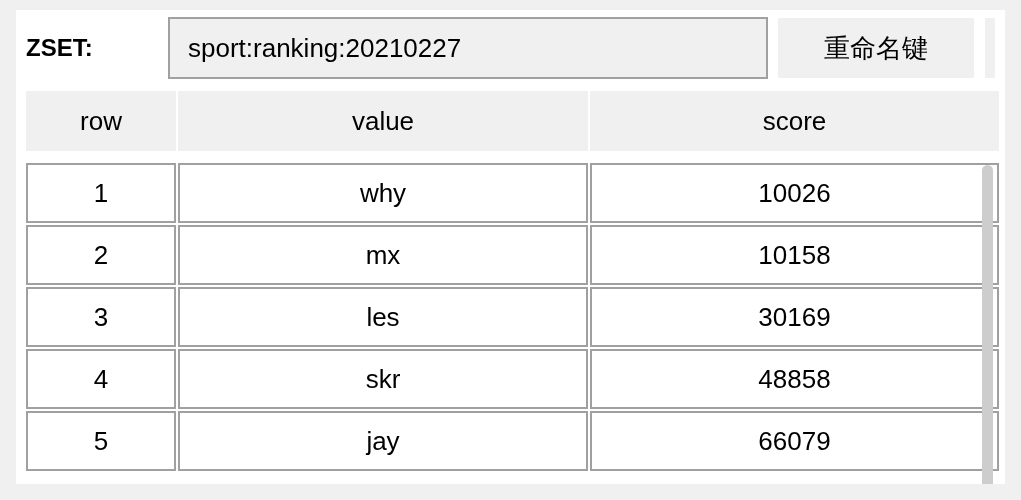 Image resolution: width=1021 pixels, height=500 pixels. Describe the element at coordinates (101, 193) in the screenshot. I see `table-cell: 1` at that location.